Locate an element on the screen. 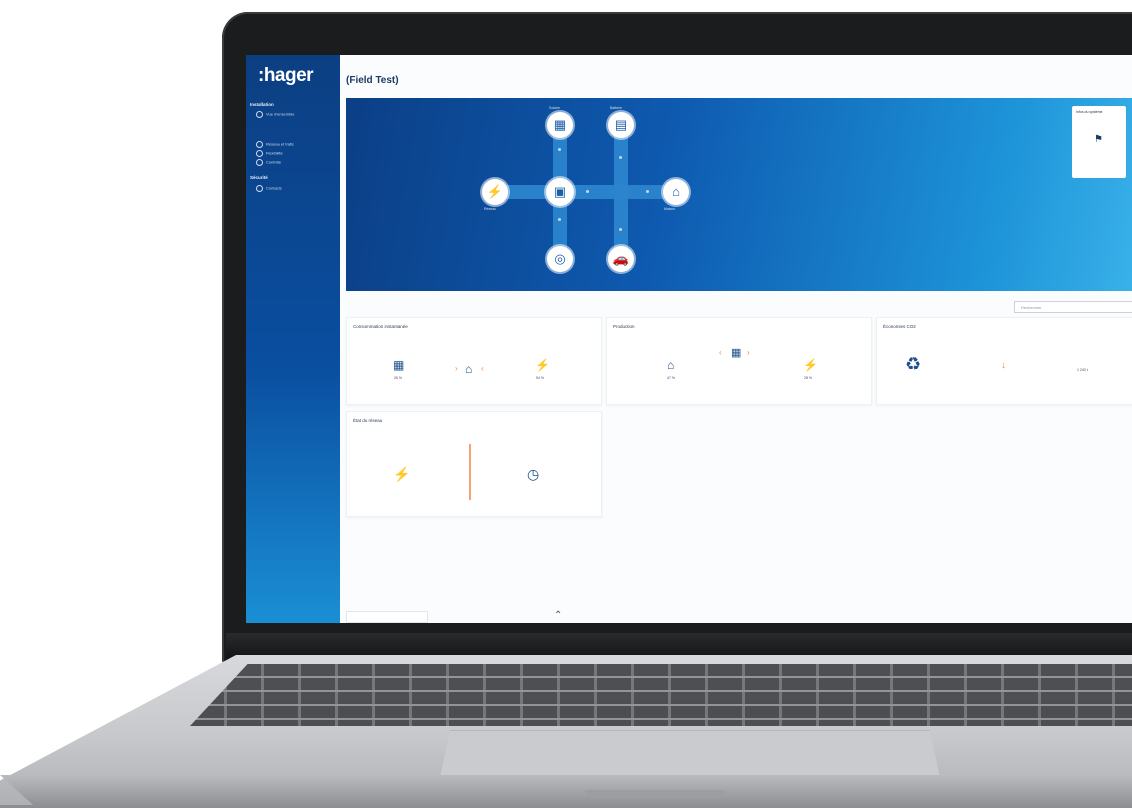  grid-node: ⚡ is located at coordinates (495, 192).